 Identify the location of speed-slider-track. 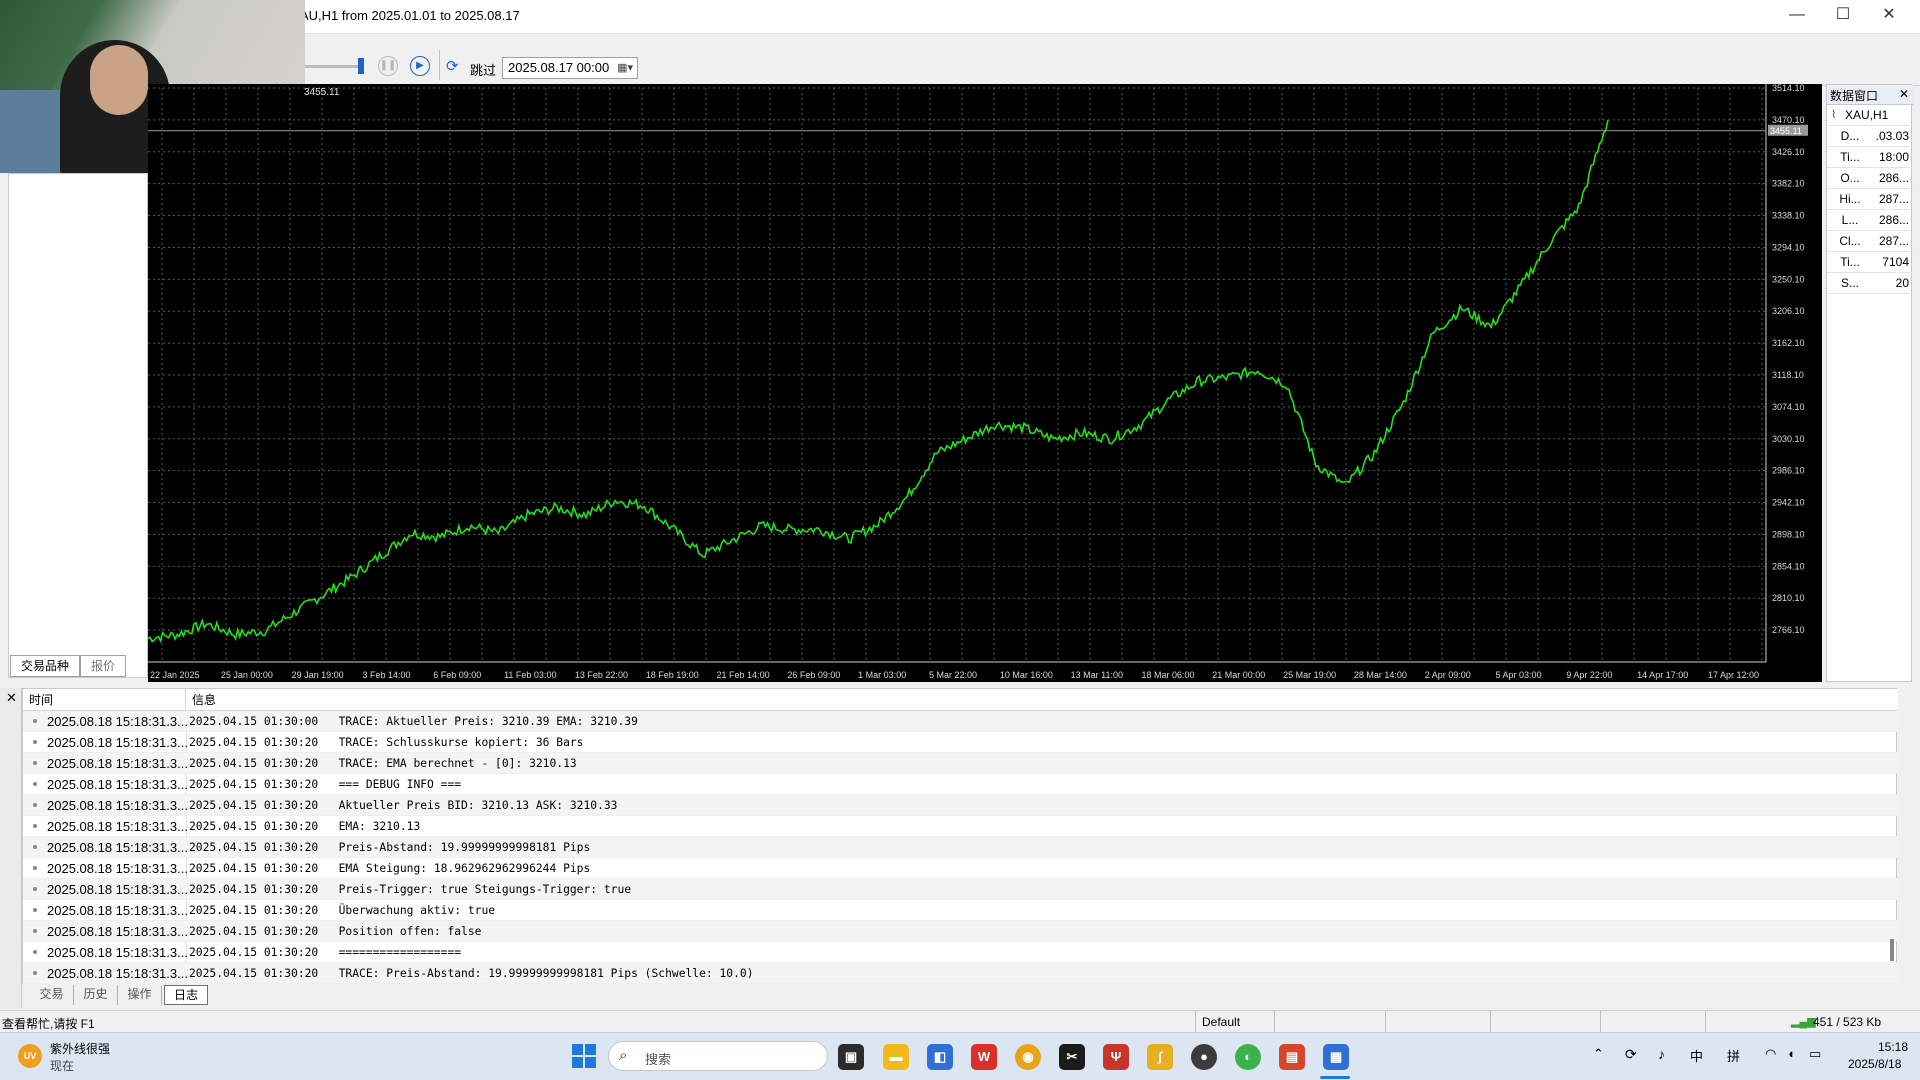
(330, 66).